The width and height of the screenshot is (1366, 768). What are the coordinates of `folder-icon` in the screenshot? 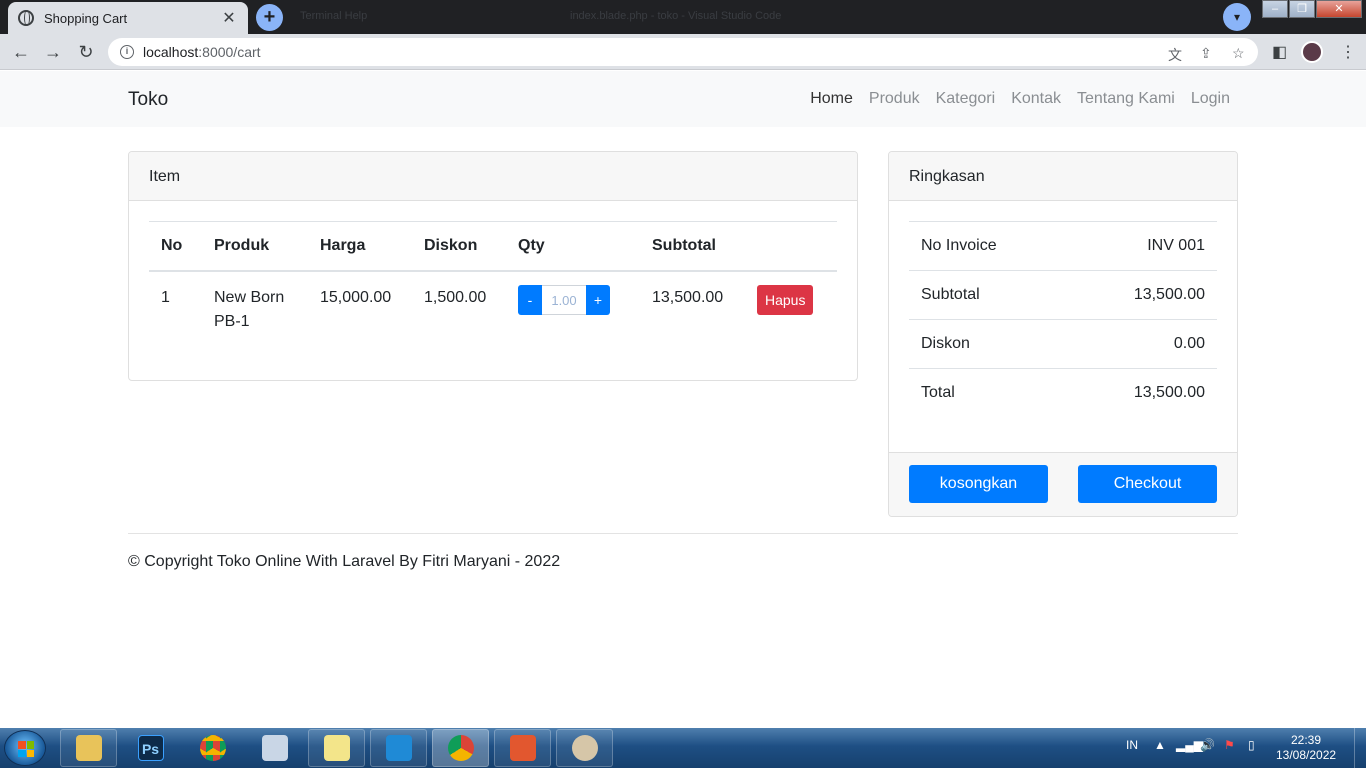 It's located at (88, 748).